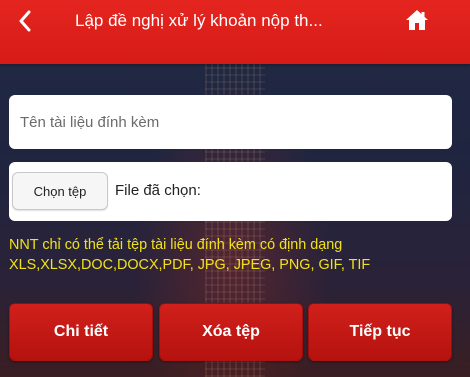 The height and width of the screenshot is (377, 470). What do you see at coordinates (230, 191) in the screenshot?
I see `file-picker-row: Chọn tệp File đã chọn:` at bounding box center [230, 191].